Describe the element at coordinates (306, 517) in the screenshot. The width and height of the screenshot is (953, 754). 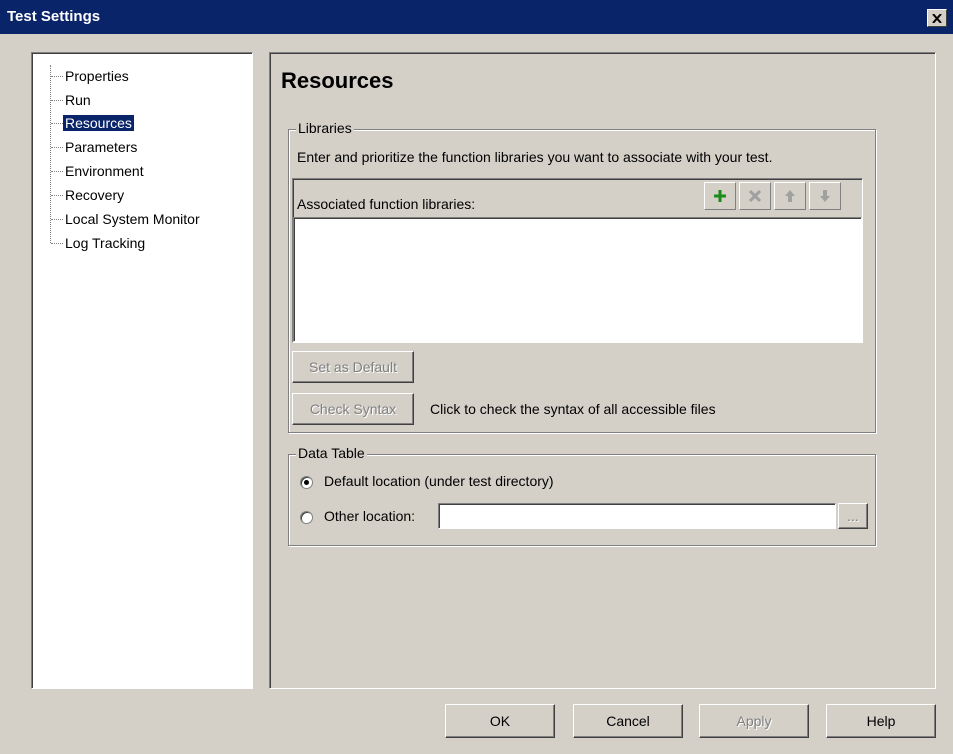
I see `other-location-radio` at that location.